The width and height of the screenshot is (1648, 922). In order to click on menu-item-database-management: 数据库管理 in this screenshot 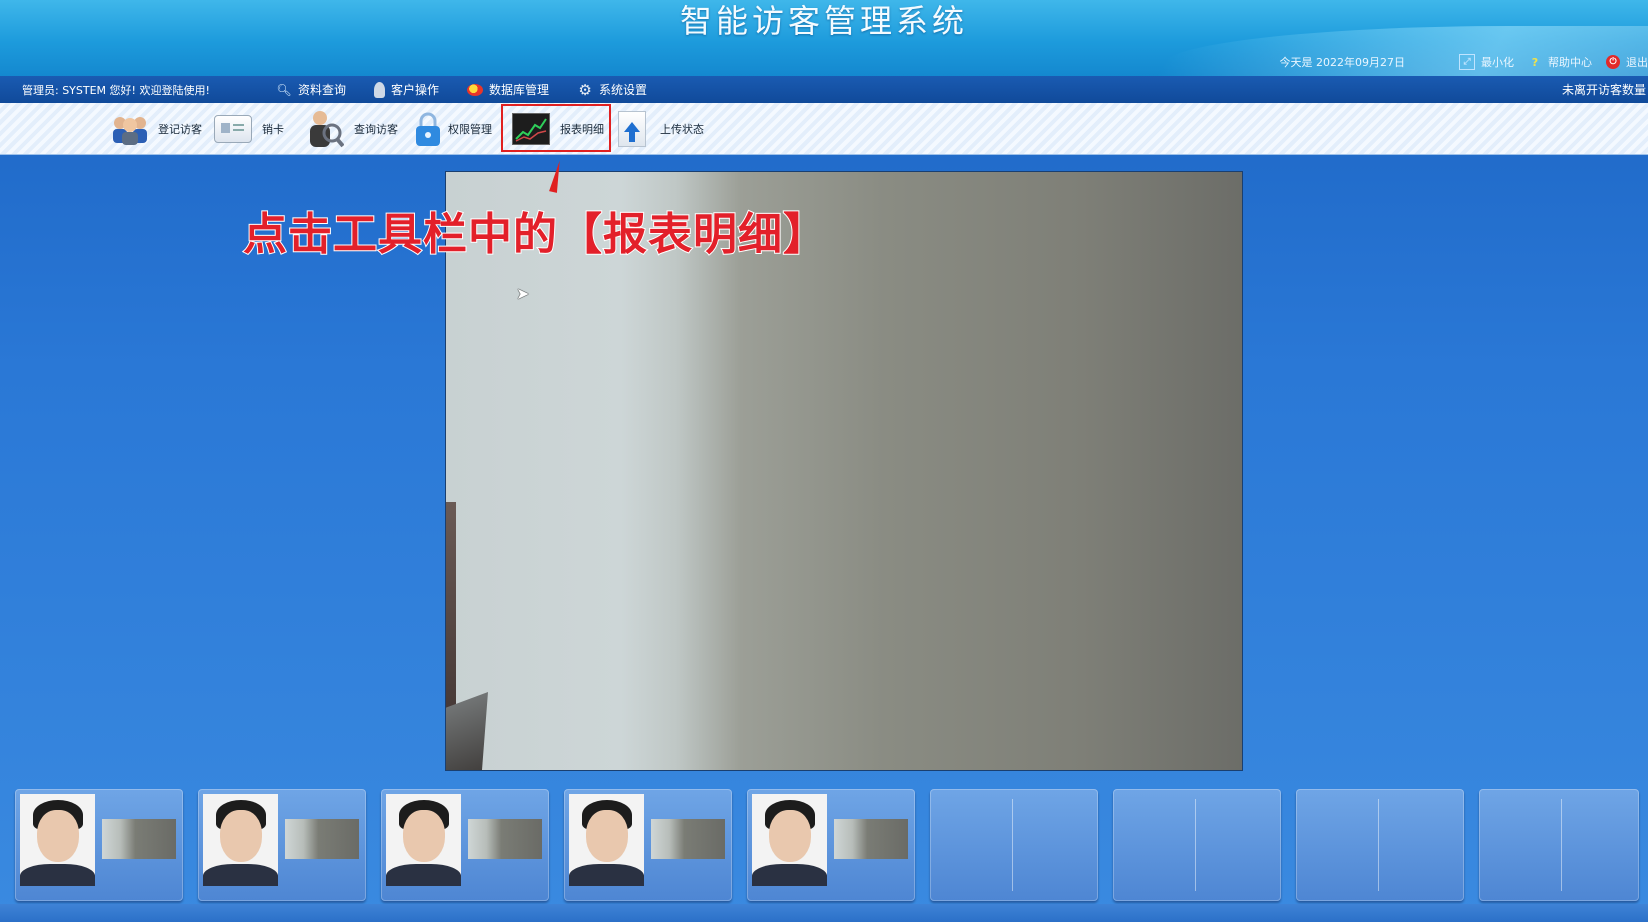, I will do `click(508, 89)`.